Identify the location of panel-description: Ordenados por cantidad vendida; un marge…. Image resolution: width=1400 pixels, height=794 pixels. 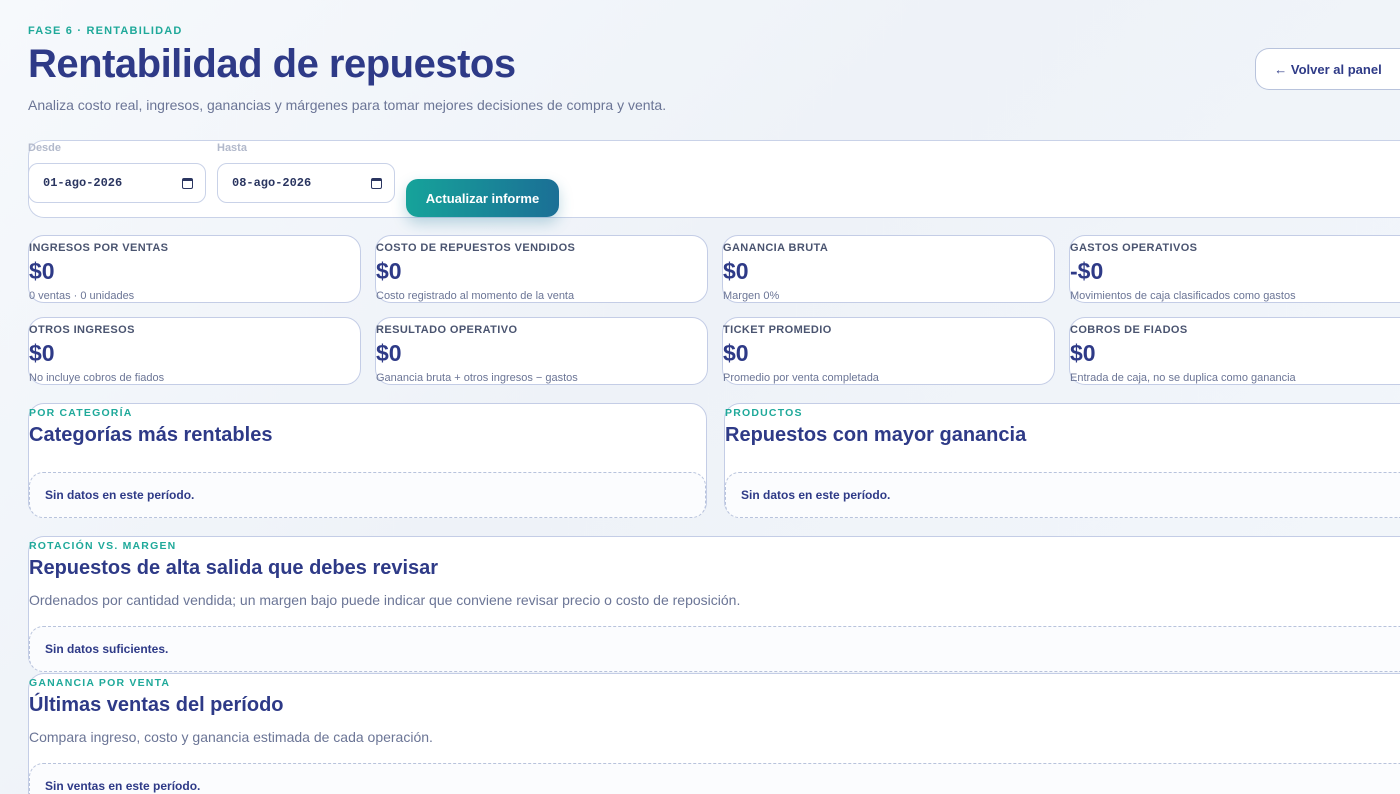
(385, 600).